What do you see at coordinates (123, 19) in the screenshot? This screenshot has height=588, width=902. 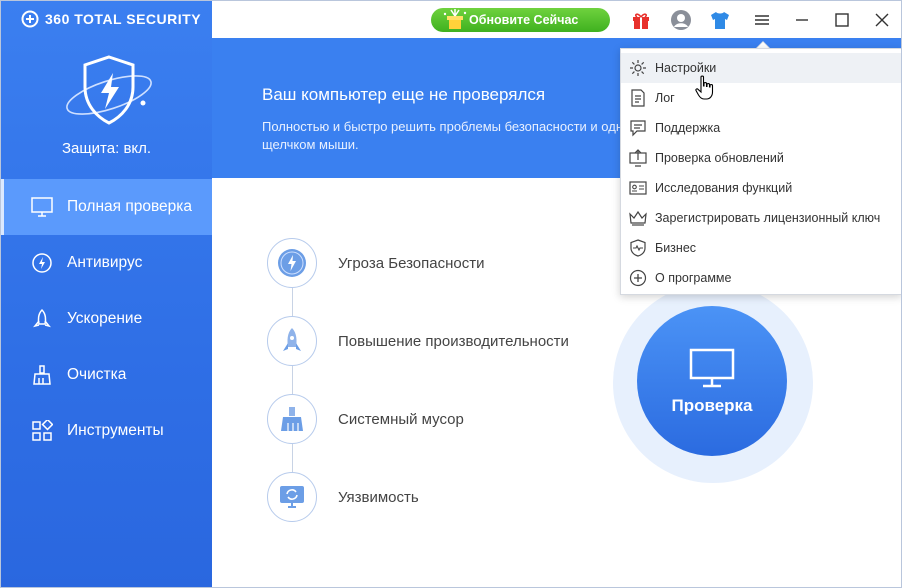 I see `brand-name: 360 TOTAL SECURITY` at bounding box center [123, 19].